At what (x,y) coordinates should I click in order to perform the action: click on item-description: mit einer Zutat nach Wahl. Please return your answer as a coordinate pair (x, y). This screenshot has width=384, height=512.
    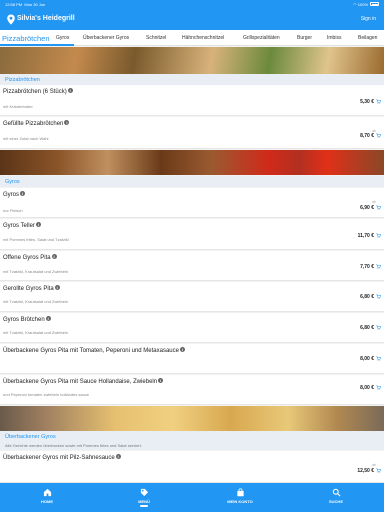
    Looking at the image, I should click on (26, 138).